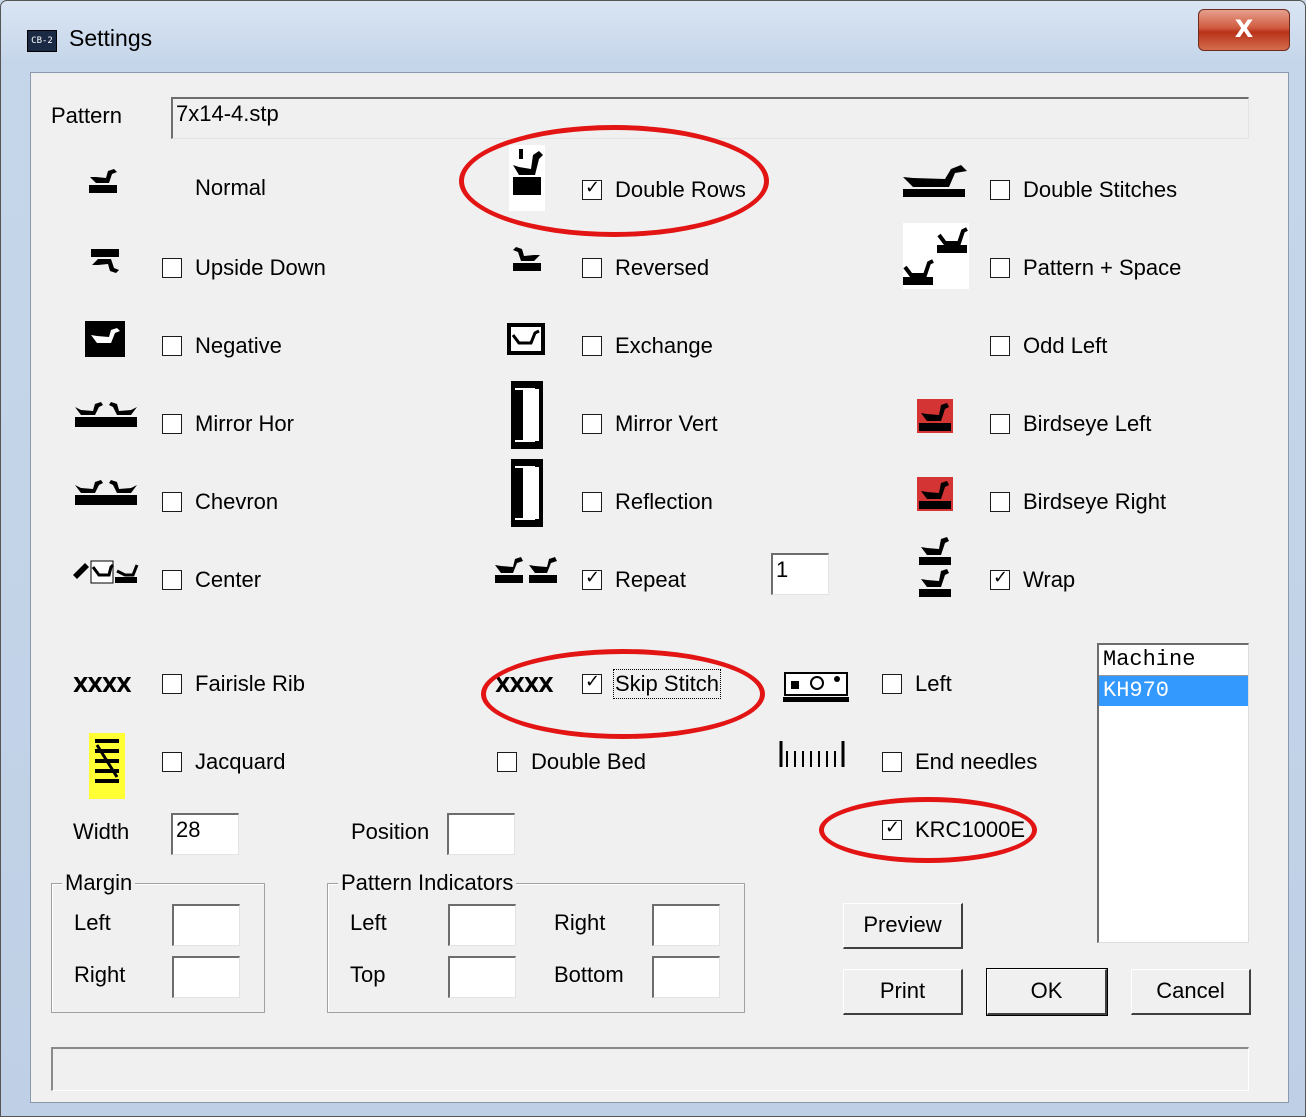  Describe the element at coordinates (1049, 579) in the screenshot. I see `wrap-label: Wrap` at that location.